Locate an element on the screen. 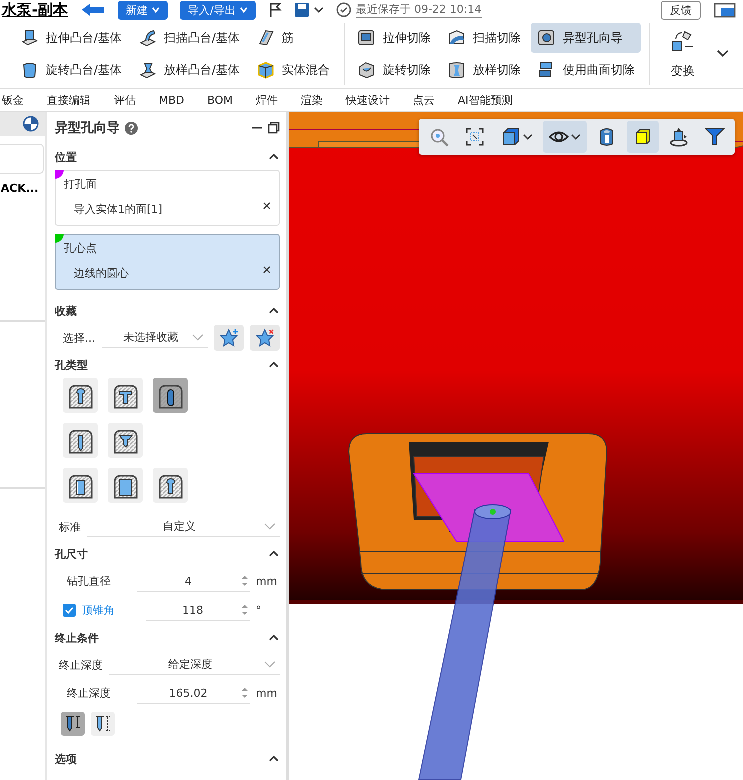  ribbon-tab: 直接编辑 is located at coordinates (69, 100).